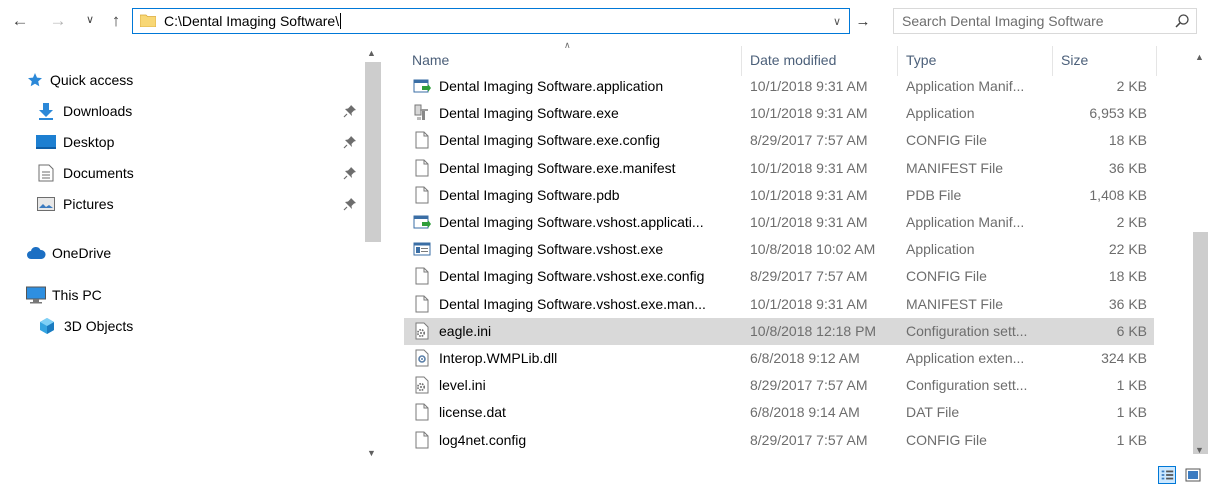 This screenshot has width=1209, height=487. What do you see at coordinates (253, 21) in the screenshot?
I see `address-path: C:\Dental Imaging Software\` at bounding box center [253, 21].